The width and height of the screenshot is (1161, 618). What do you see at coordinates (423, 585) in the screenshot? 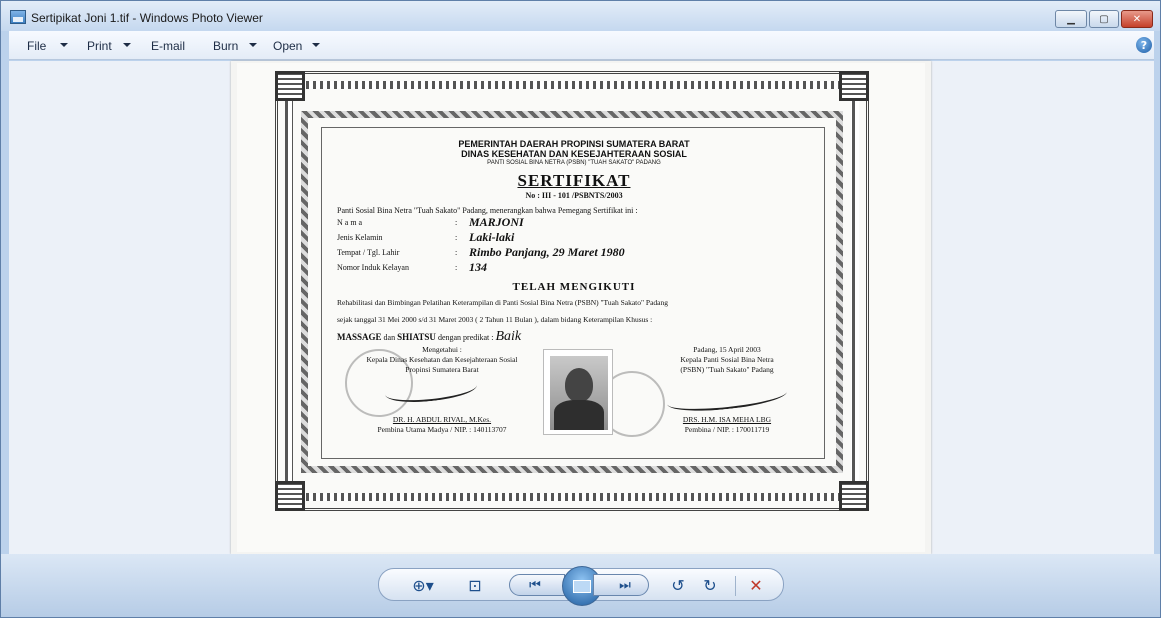
I see `zoom-icon: ⊕▾` at bounding box center [423, 585].